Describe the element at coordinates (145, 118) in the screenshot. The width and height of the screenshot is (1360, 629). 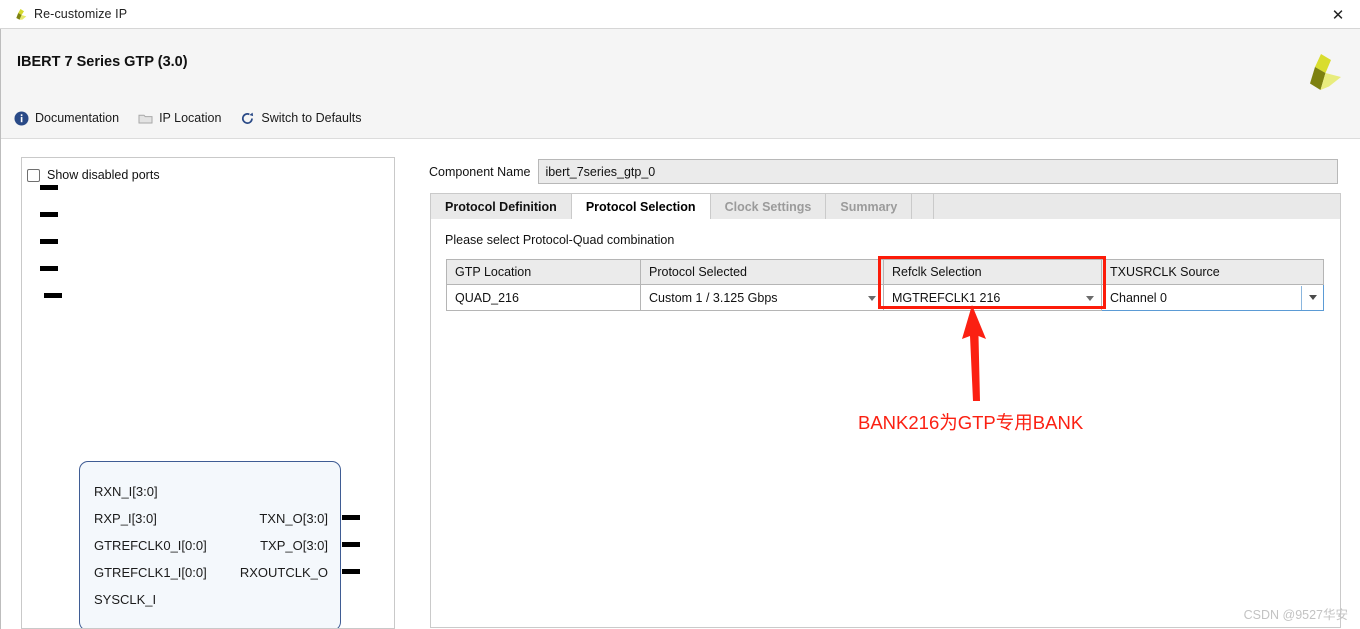
I see `folder-icon` at that location.